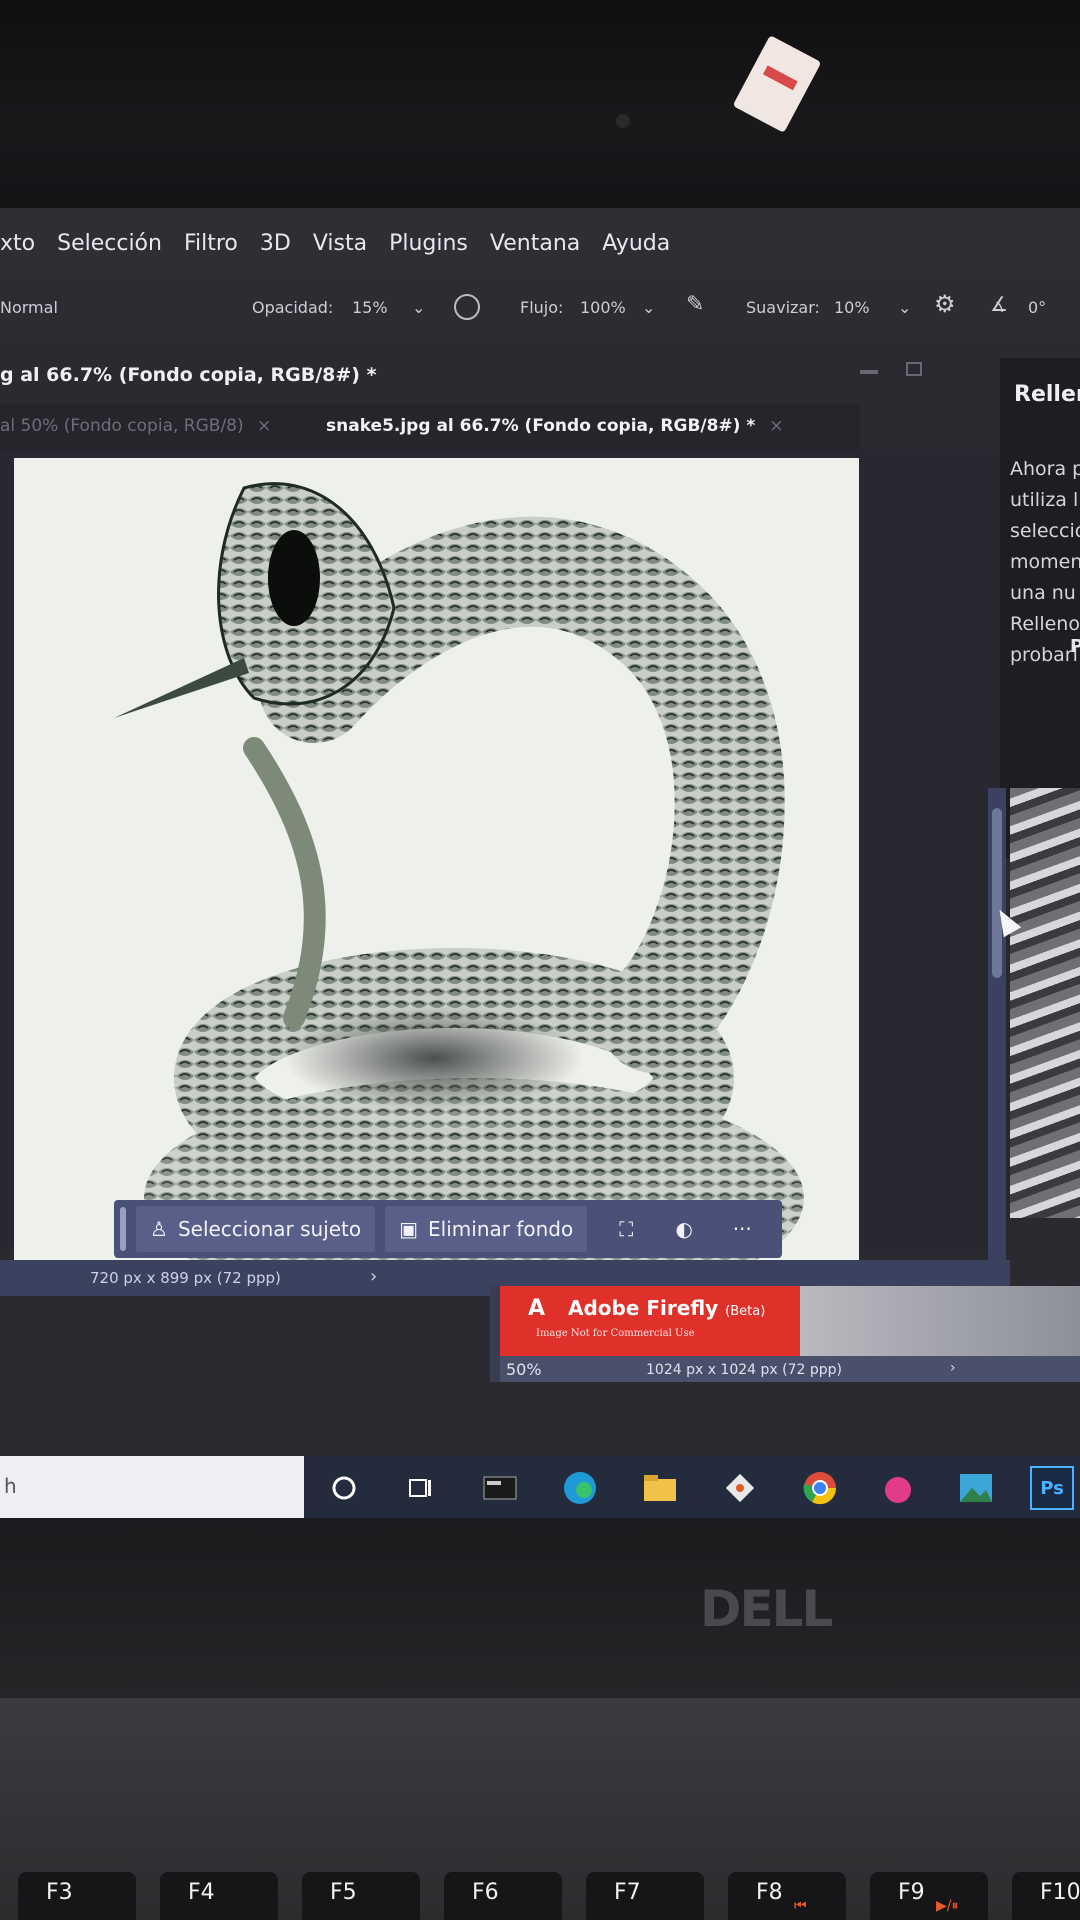 The image size is (1080, 1920). Describe the element at coordinates (29, 307) in the screenshot. I see `blend-mode-select: Normal` at that location.